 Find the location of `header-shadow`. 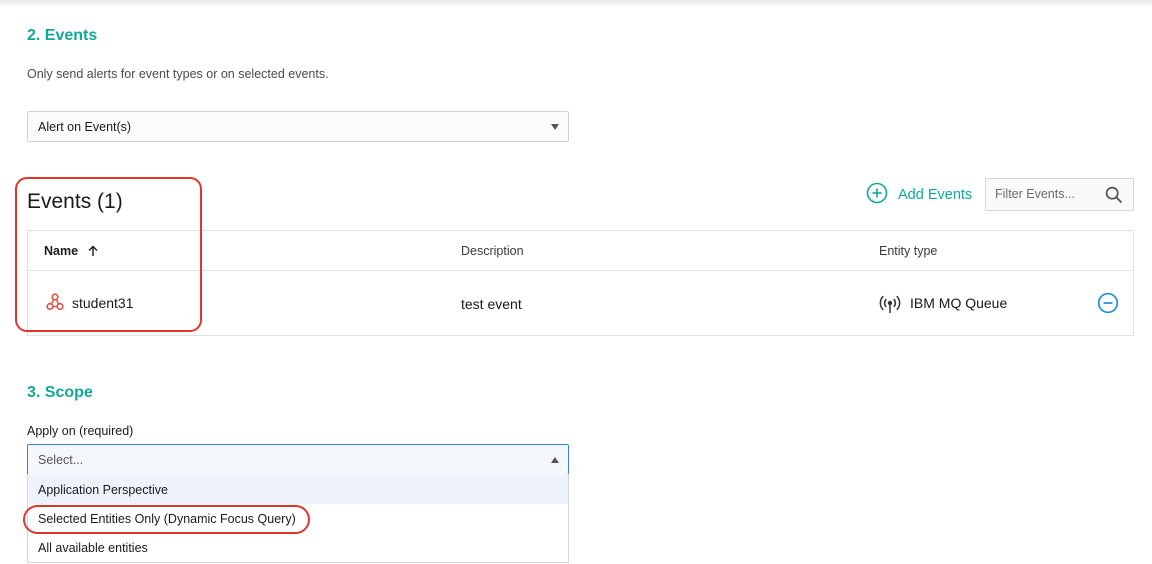

header-shadow is located at coordinates (576, 4).